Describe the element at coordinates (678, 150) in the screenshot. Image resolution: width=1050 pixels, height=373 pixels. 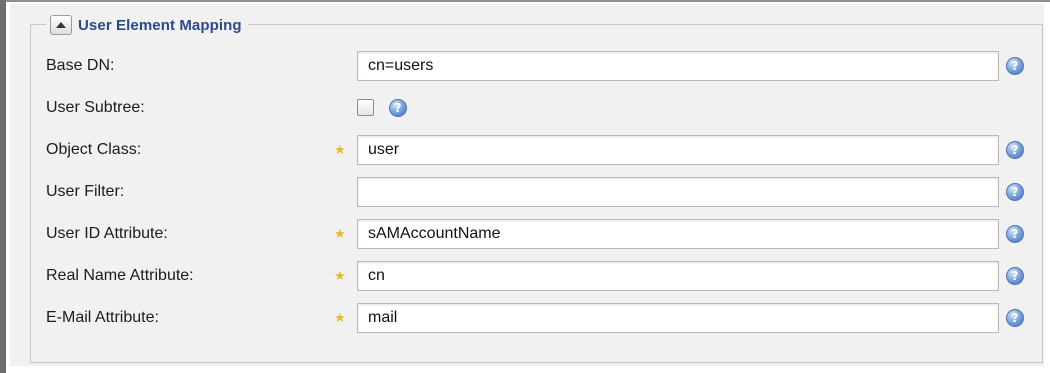
I see `object-class-input: user` at that location.